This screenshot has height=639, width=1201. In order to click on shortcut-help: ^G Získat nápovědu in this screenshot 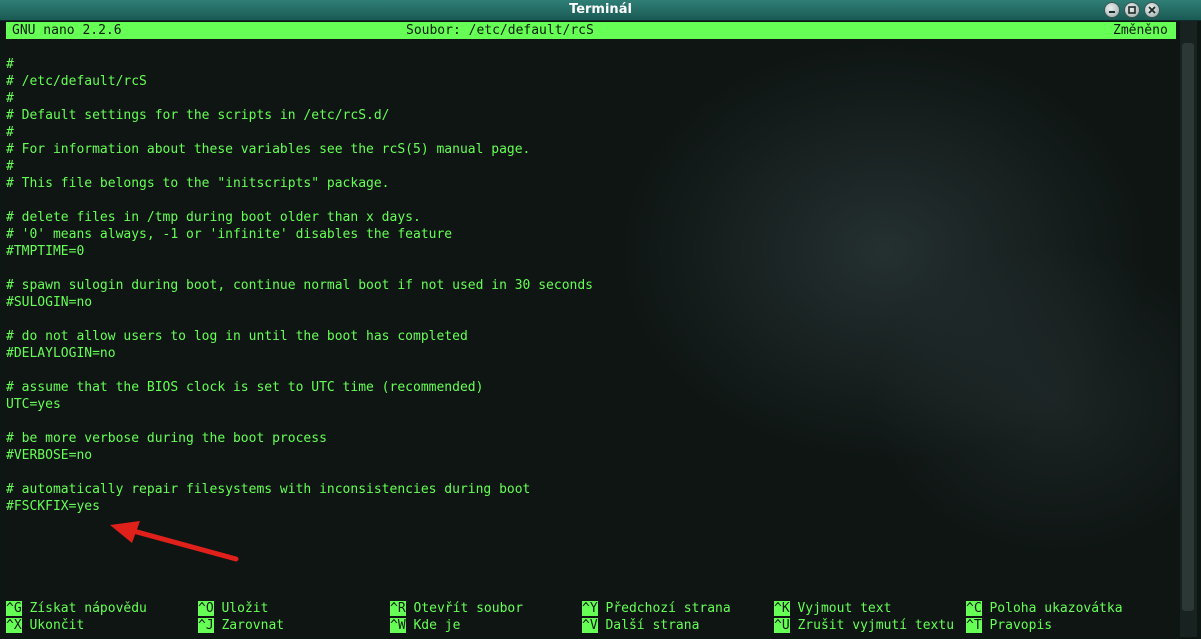, I will do `click(76, 608)`.